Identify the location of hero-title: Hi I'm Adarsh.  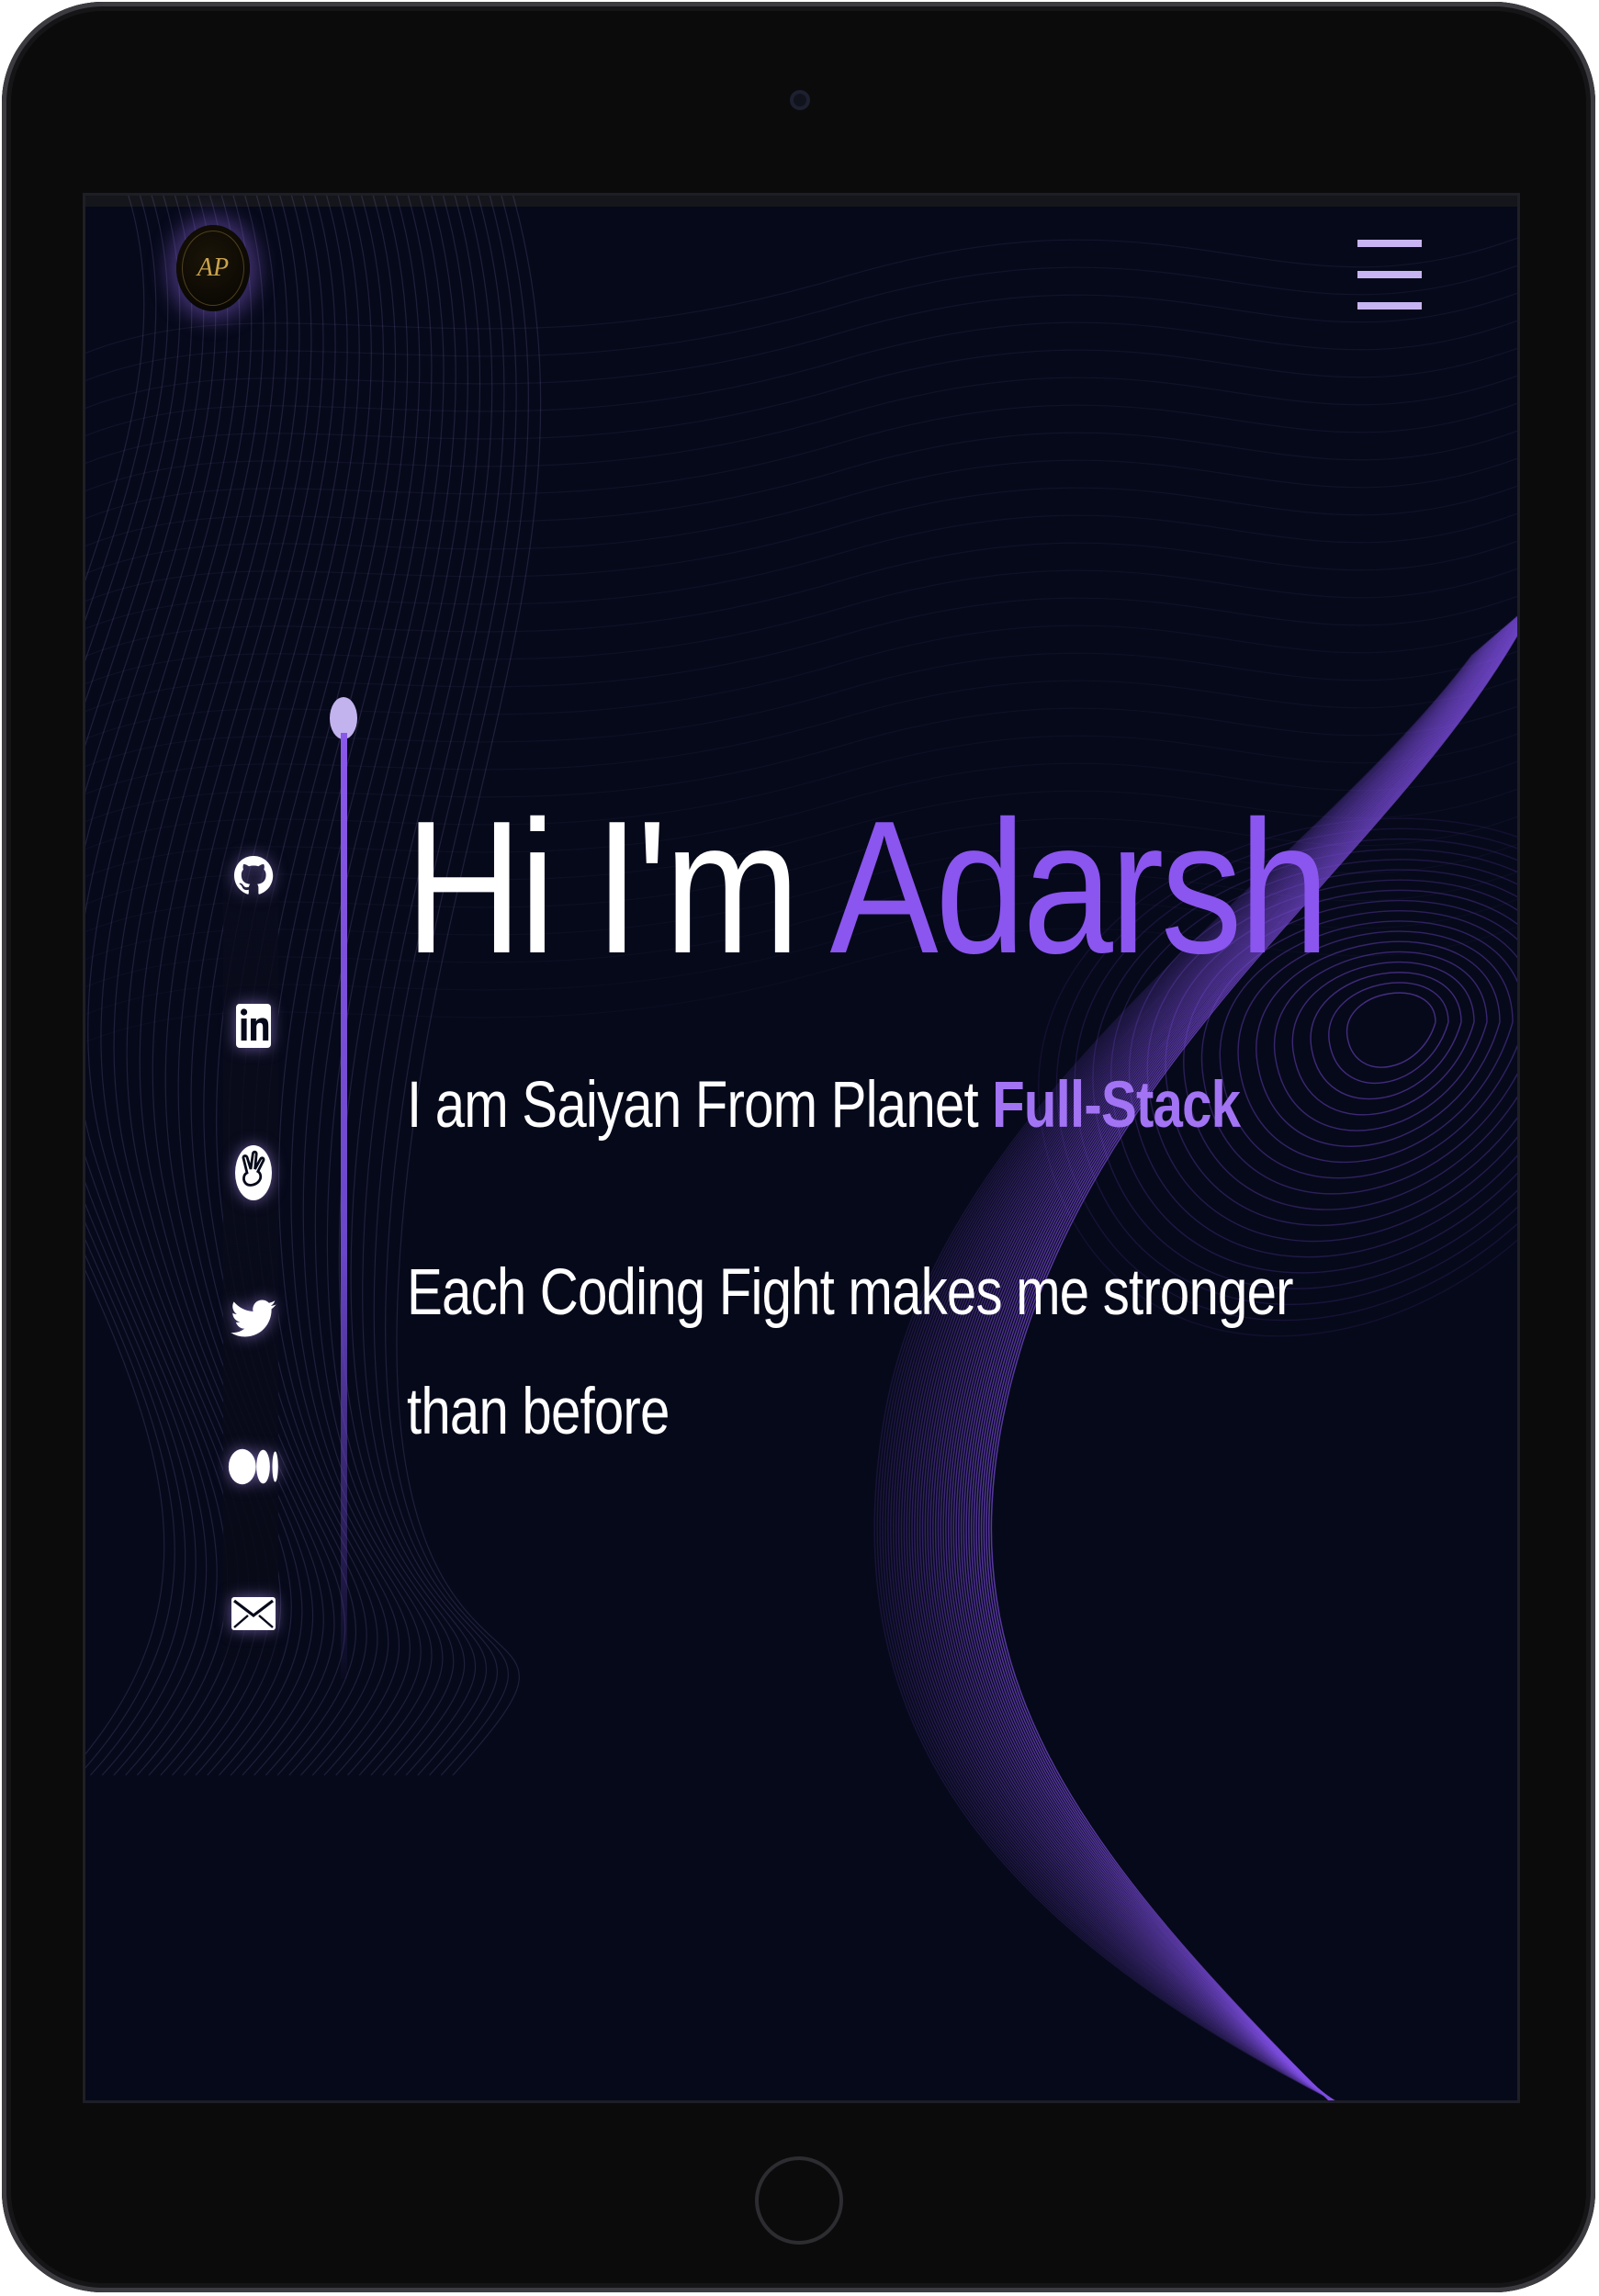
(867, 887).